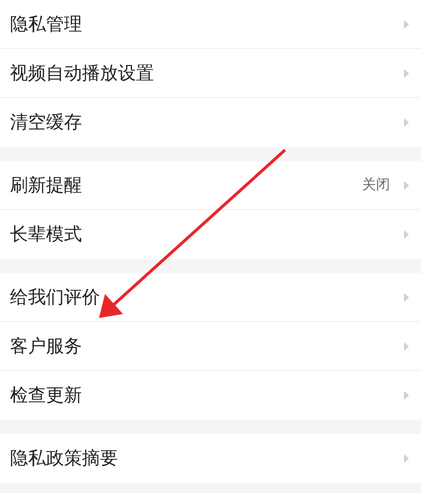 The width and height of the screenshot is (421, 493). What do you see at coordinates (82, 74) in the screenshot?
I see `row-label: 视频自动播放设置` at bounding box center [82, 74].